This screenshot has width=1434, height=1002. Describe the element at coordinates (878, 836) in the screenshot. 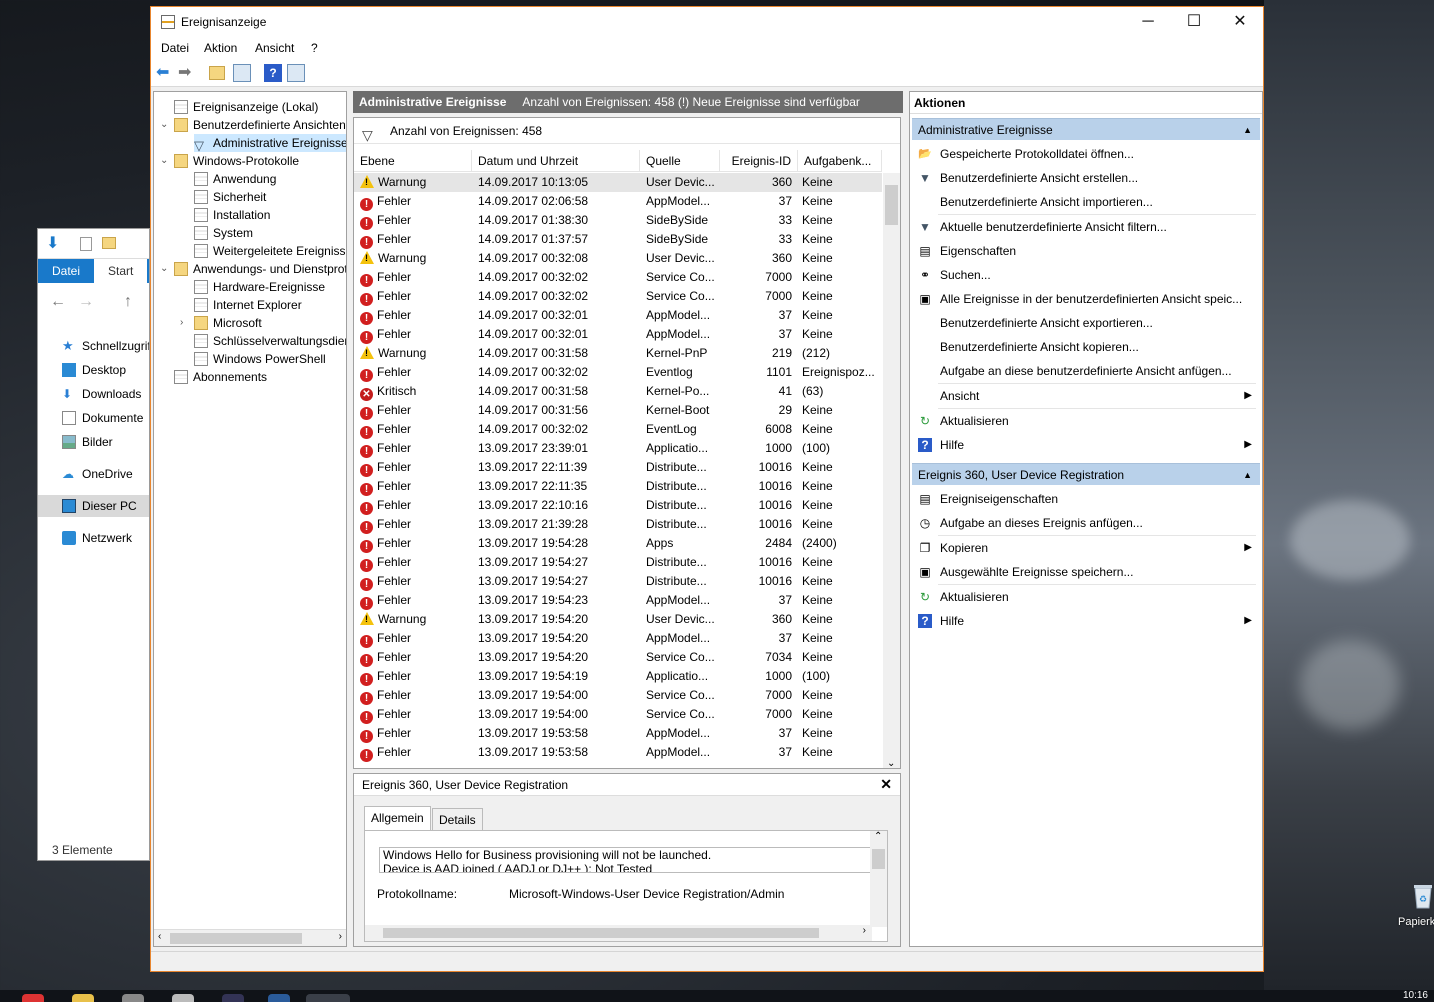

I see `scroll-up-icon: ⌃` at that location.